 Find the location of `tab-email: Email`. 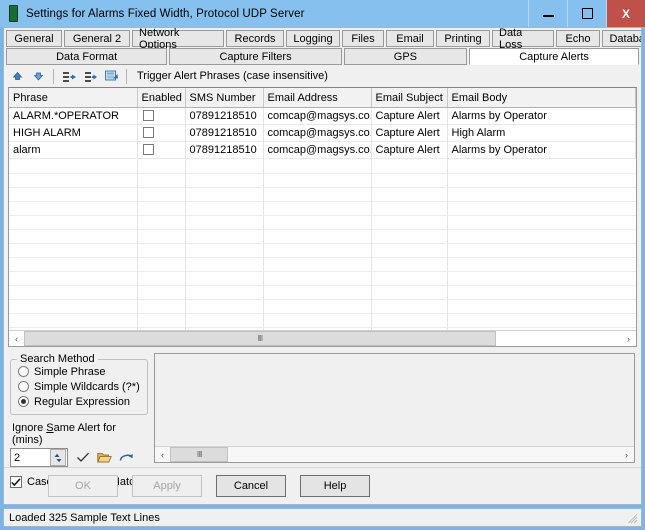

tab-email: Email is located at coordinates (410, 38).